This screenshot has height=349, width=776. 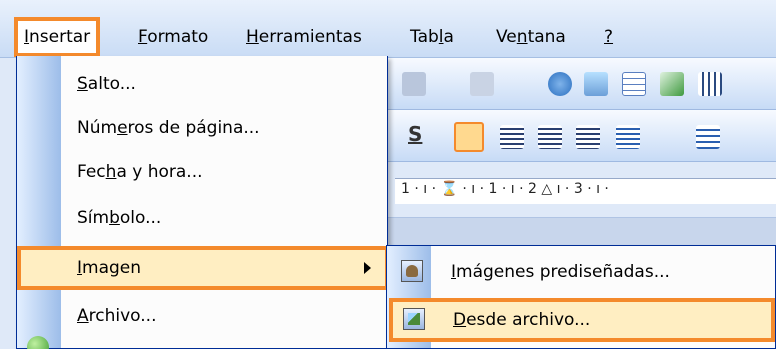 What do you see at coordinates (482, 84) in the screenshot?
I see `redo-icon` at bounding box center [482, 84].